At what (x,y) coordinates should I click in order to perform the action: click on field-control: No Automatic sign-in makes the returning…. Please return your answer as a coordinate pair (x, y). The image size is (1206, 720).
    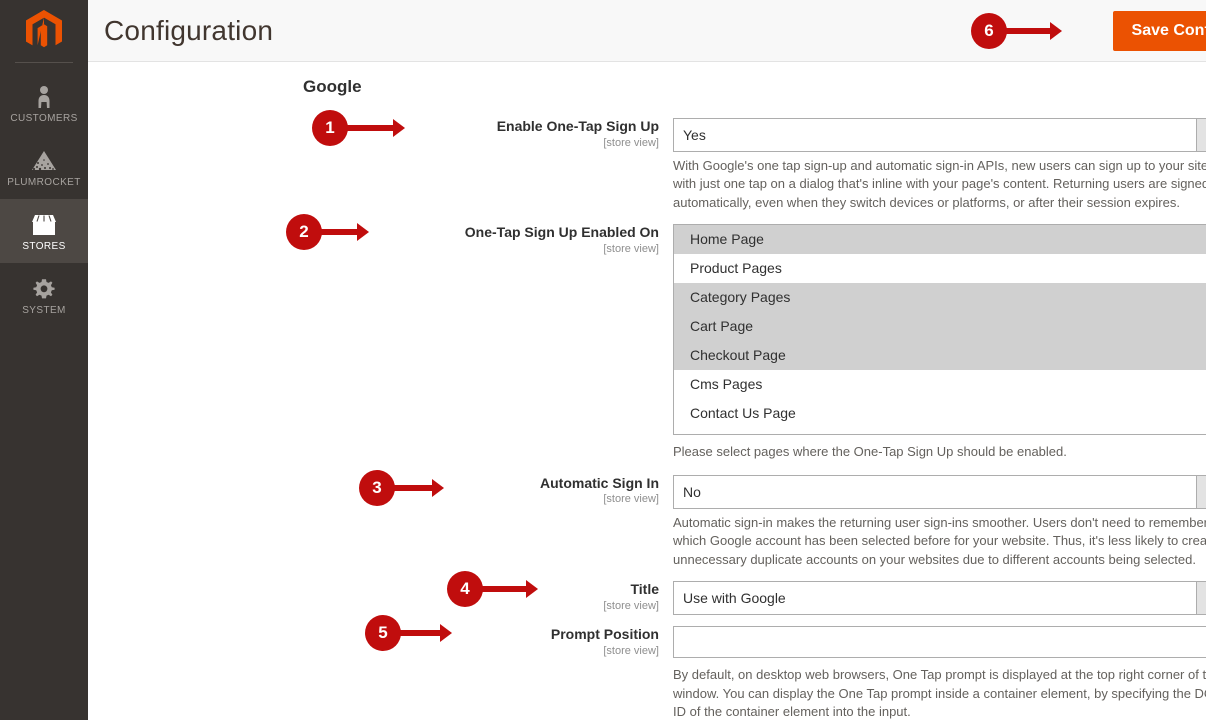
    Looking at the image, I should click on (939, 521).